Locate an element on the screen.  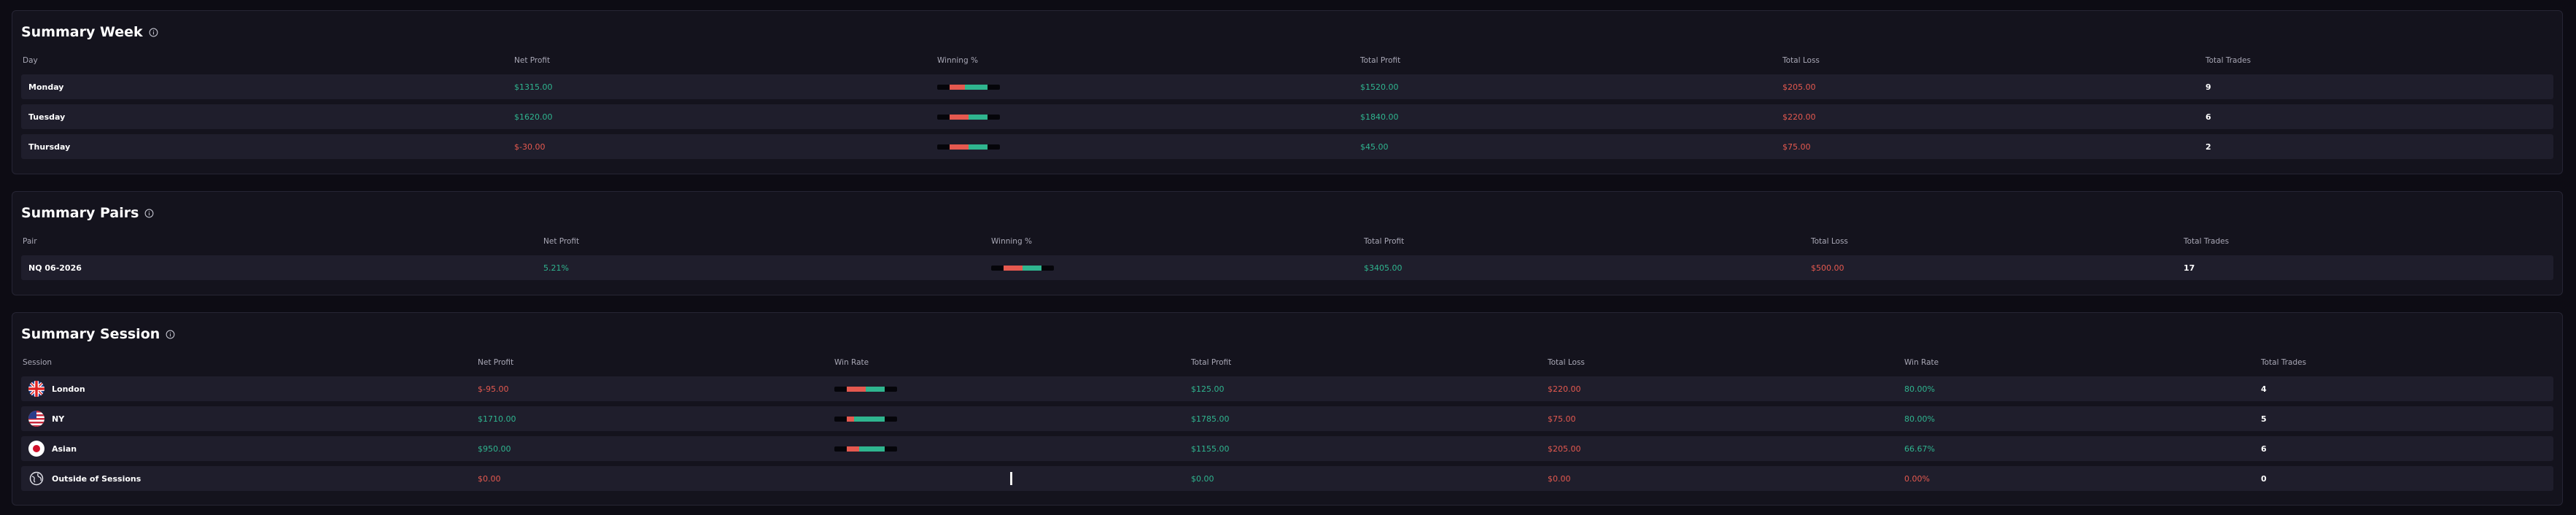
total-trades-cell: 0 is located at coordinates (2264, 478).